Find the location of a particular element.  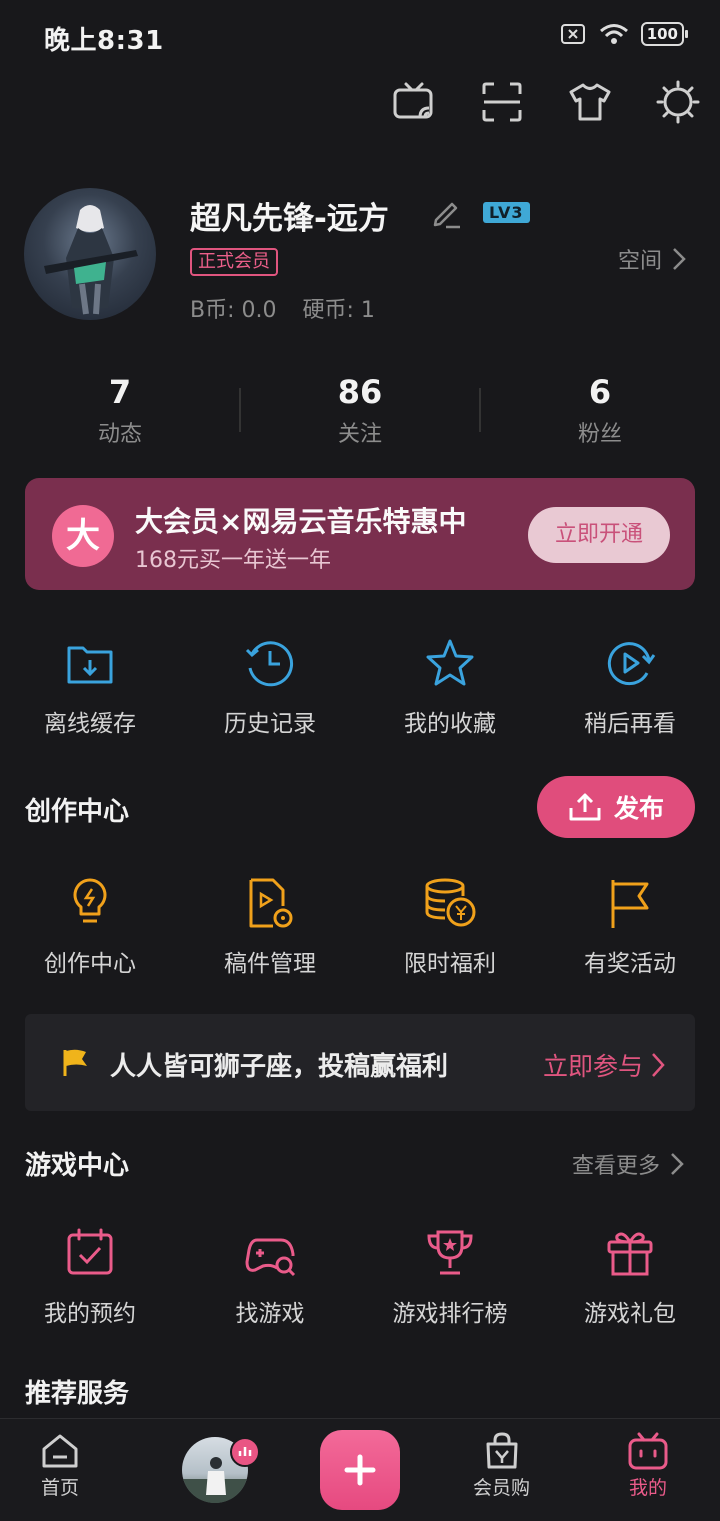

stat-label: 关注 is located at coordinates (359, 434).